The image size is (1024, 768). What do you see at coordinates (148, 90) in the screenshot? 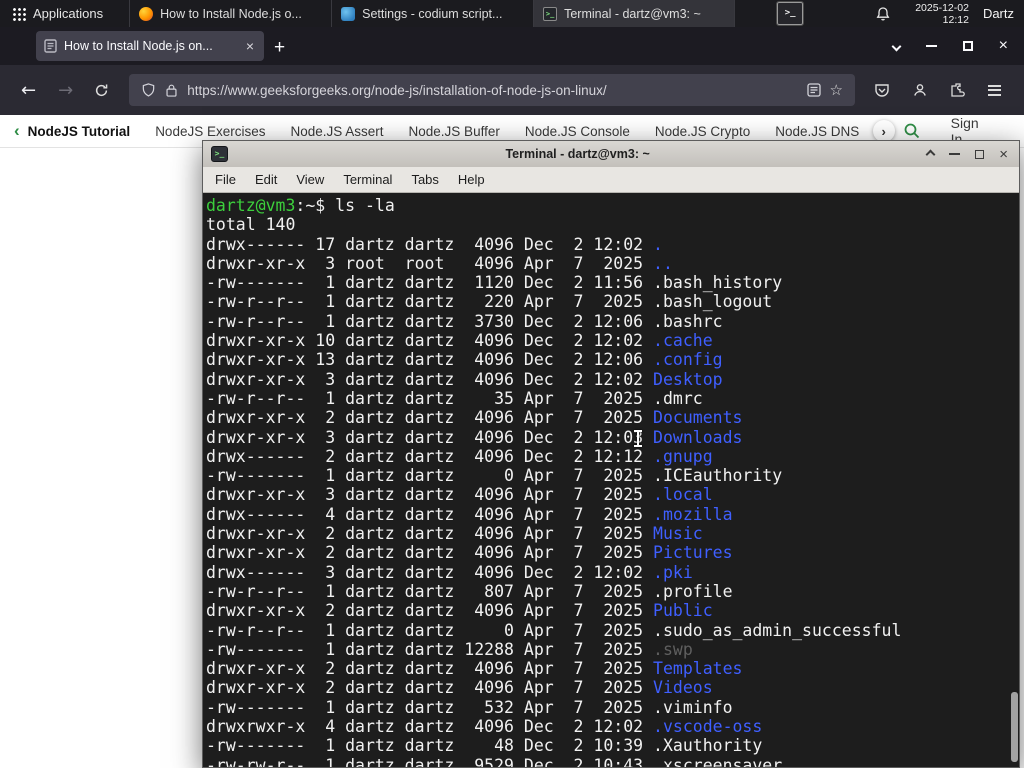
I see `shield-icon` at bounding box center [148, 90].